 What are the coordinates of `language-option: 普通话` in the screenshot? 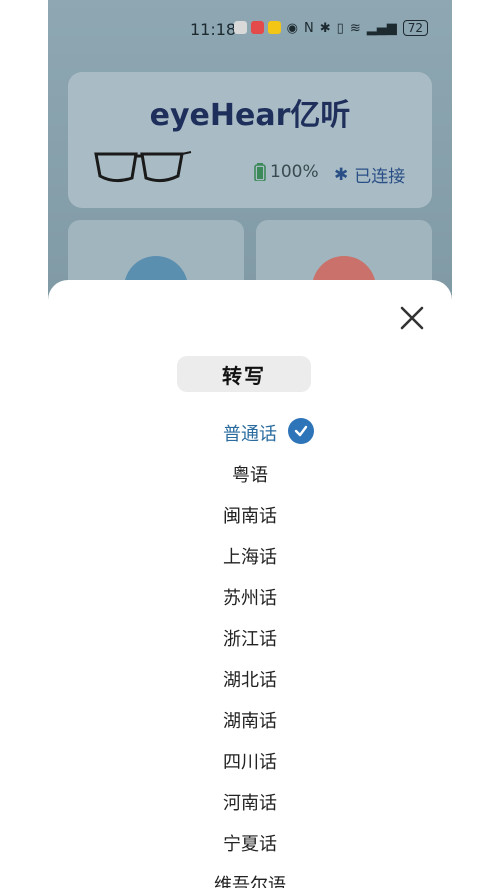 It's located at (250, 432).